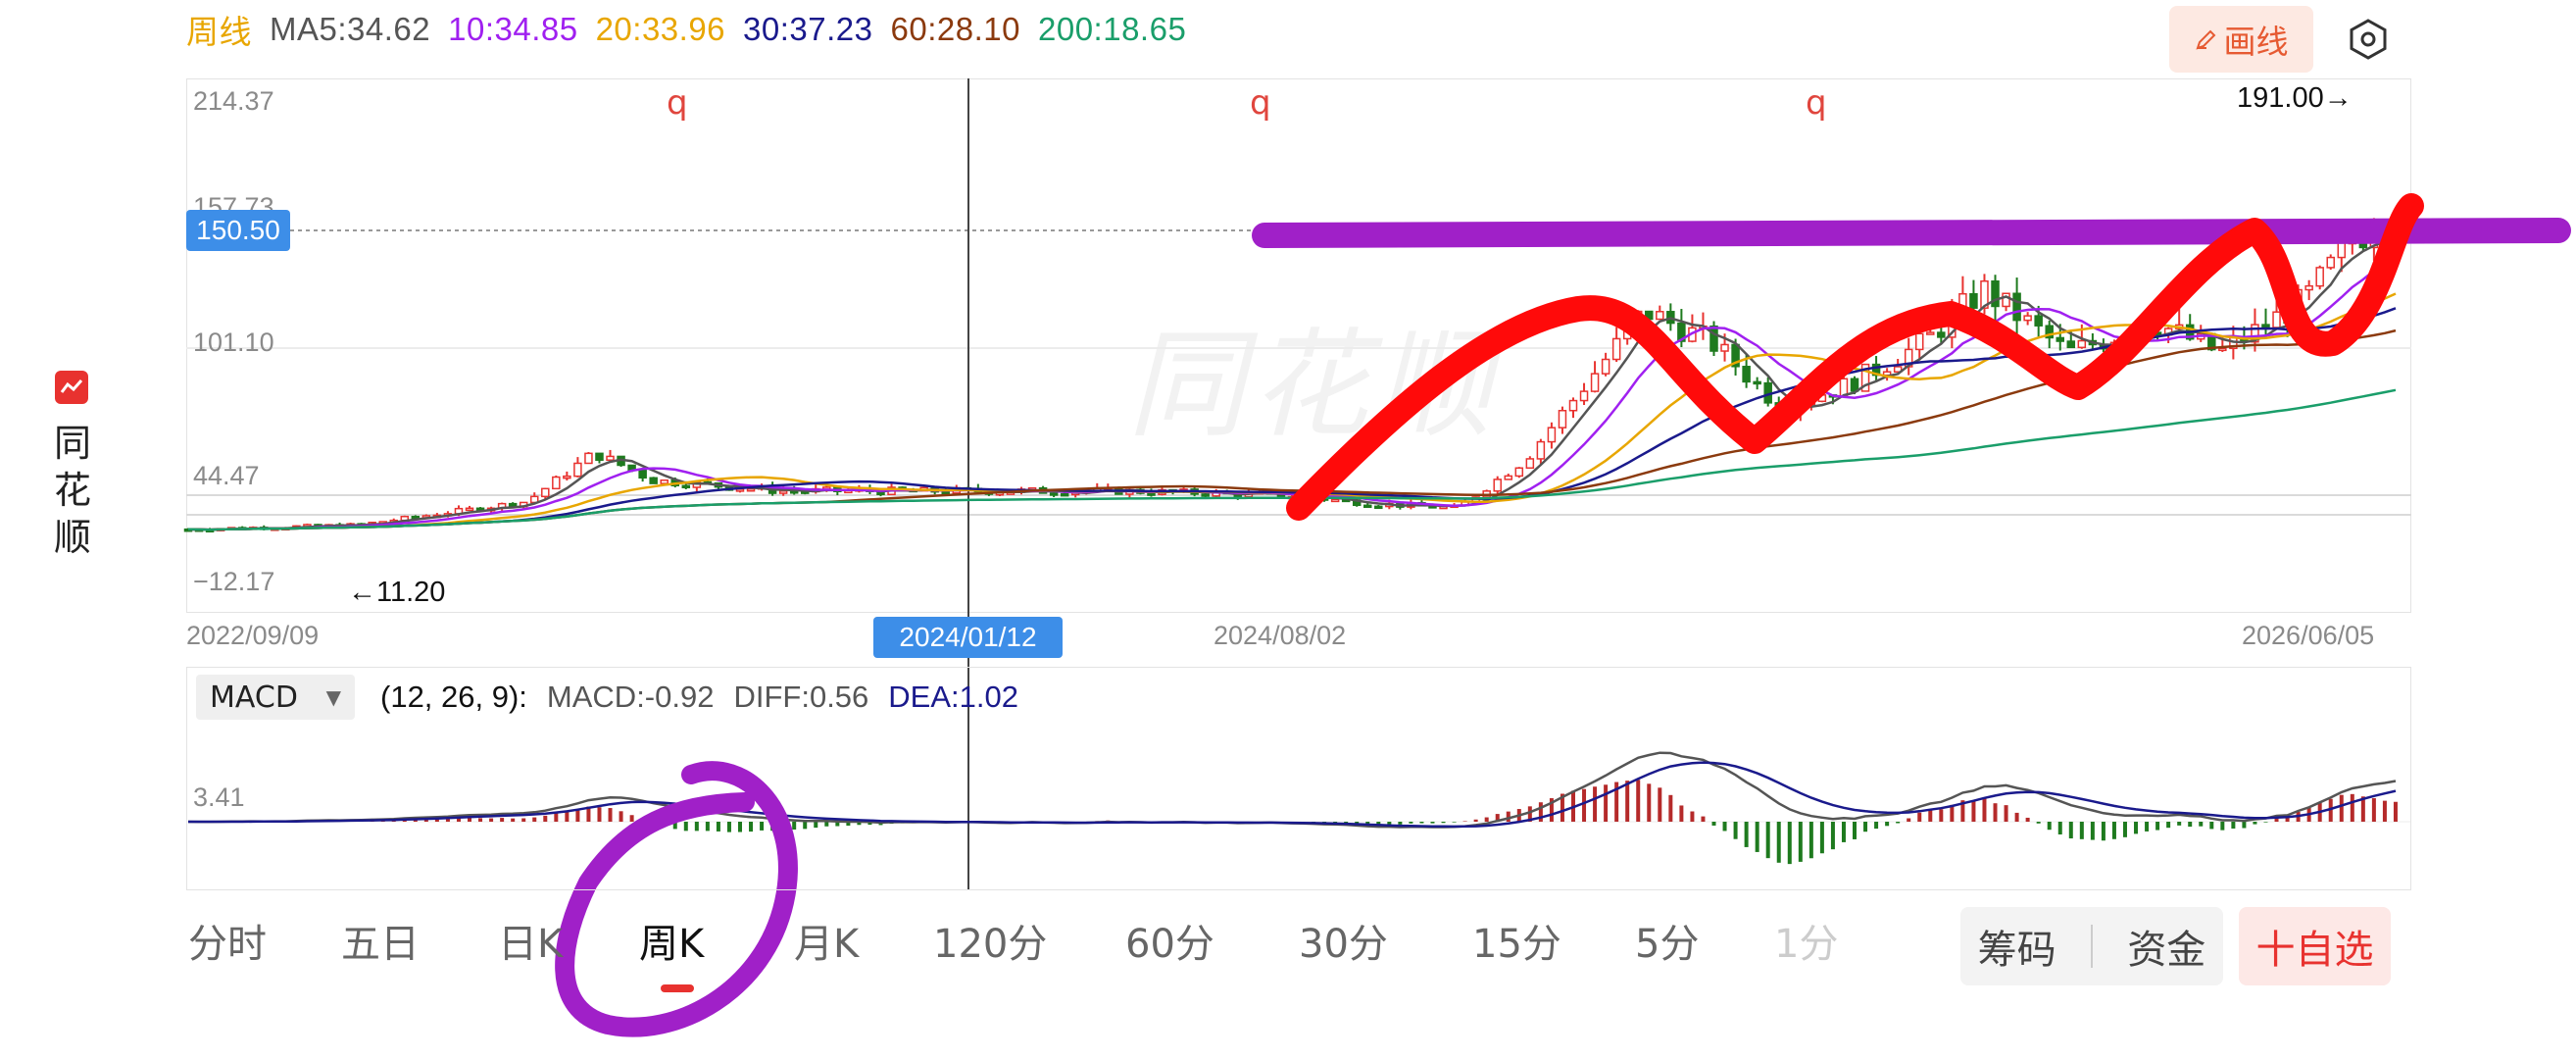  Describe the element at coordinates (1667, 940) in the screenshot. I see `tab-5min: 5分` at that location.